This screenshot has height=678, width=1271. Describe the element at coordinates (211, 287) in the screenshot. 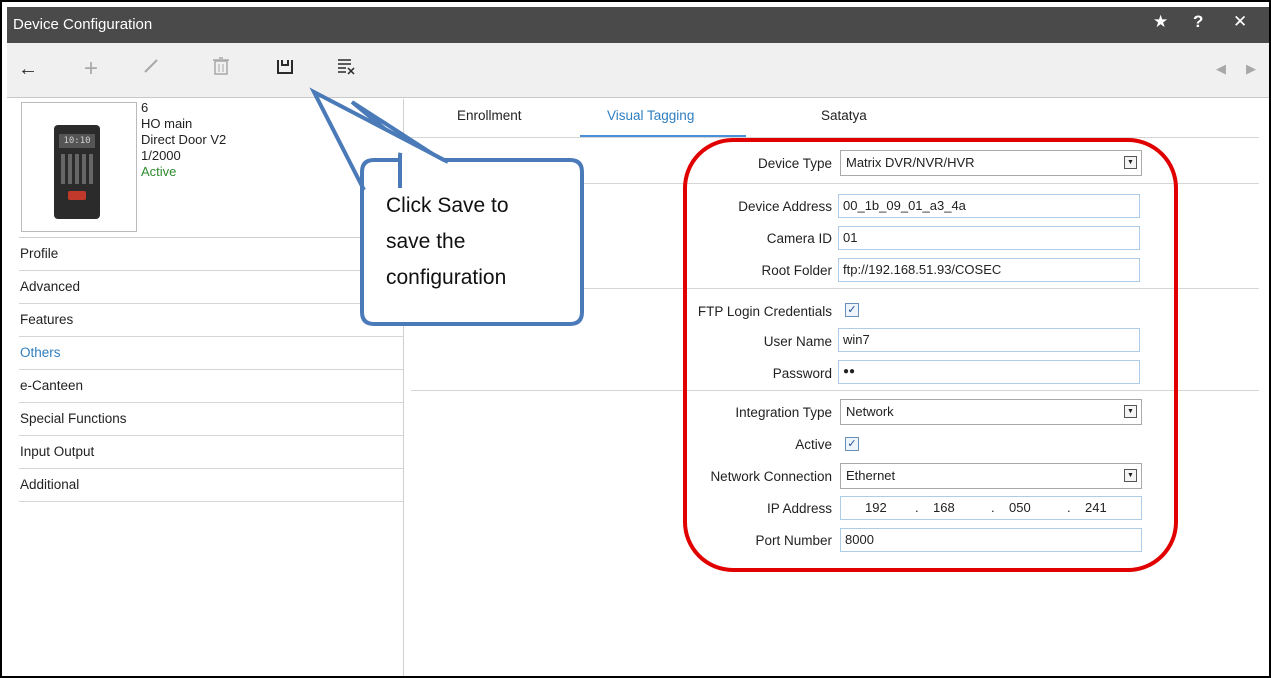

I see `sidebar-item-advanced: Advanced` at that location.